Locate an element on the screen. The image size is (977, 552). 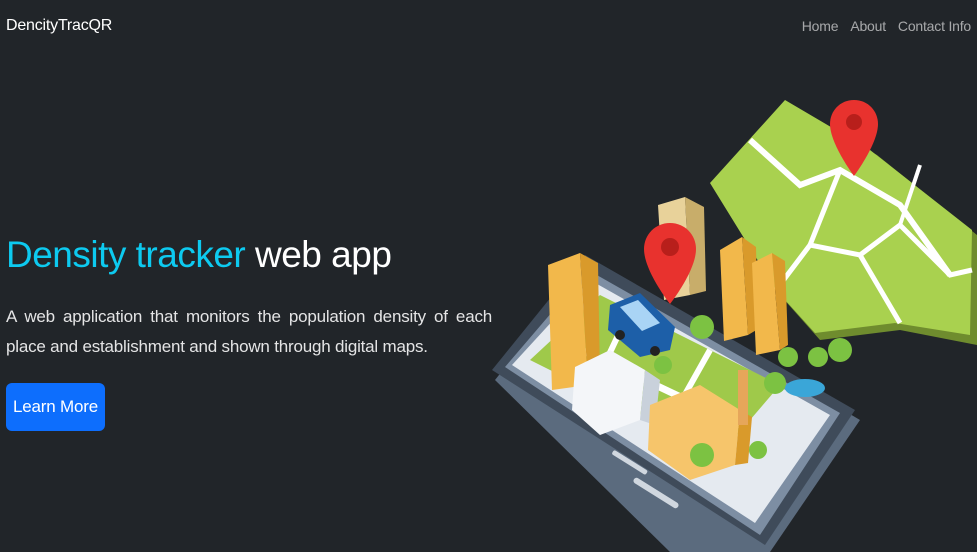
hero-title-accent: Density tracker is located at coordinates (126, 254).